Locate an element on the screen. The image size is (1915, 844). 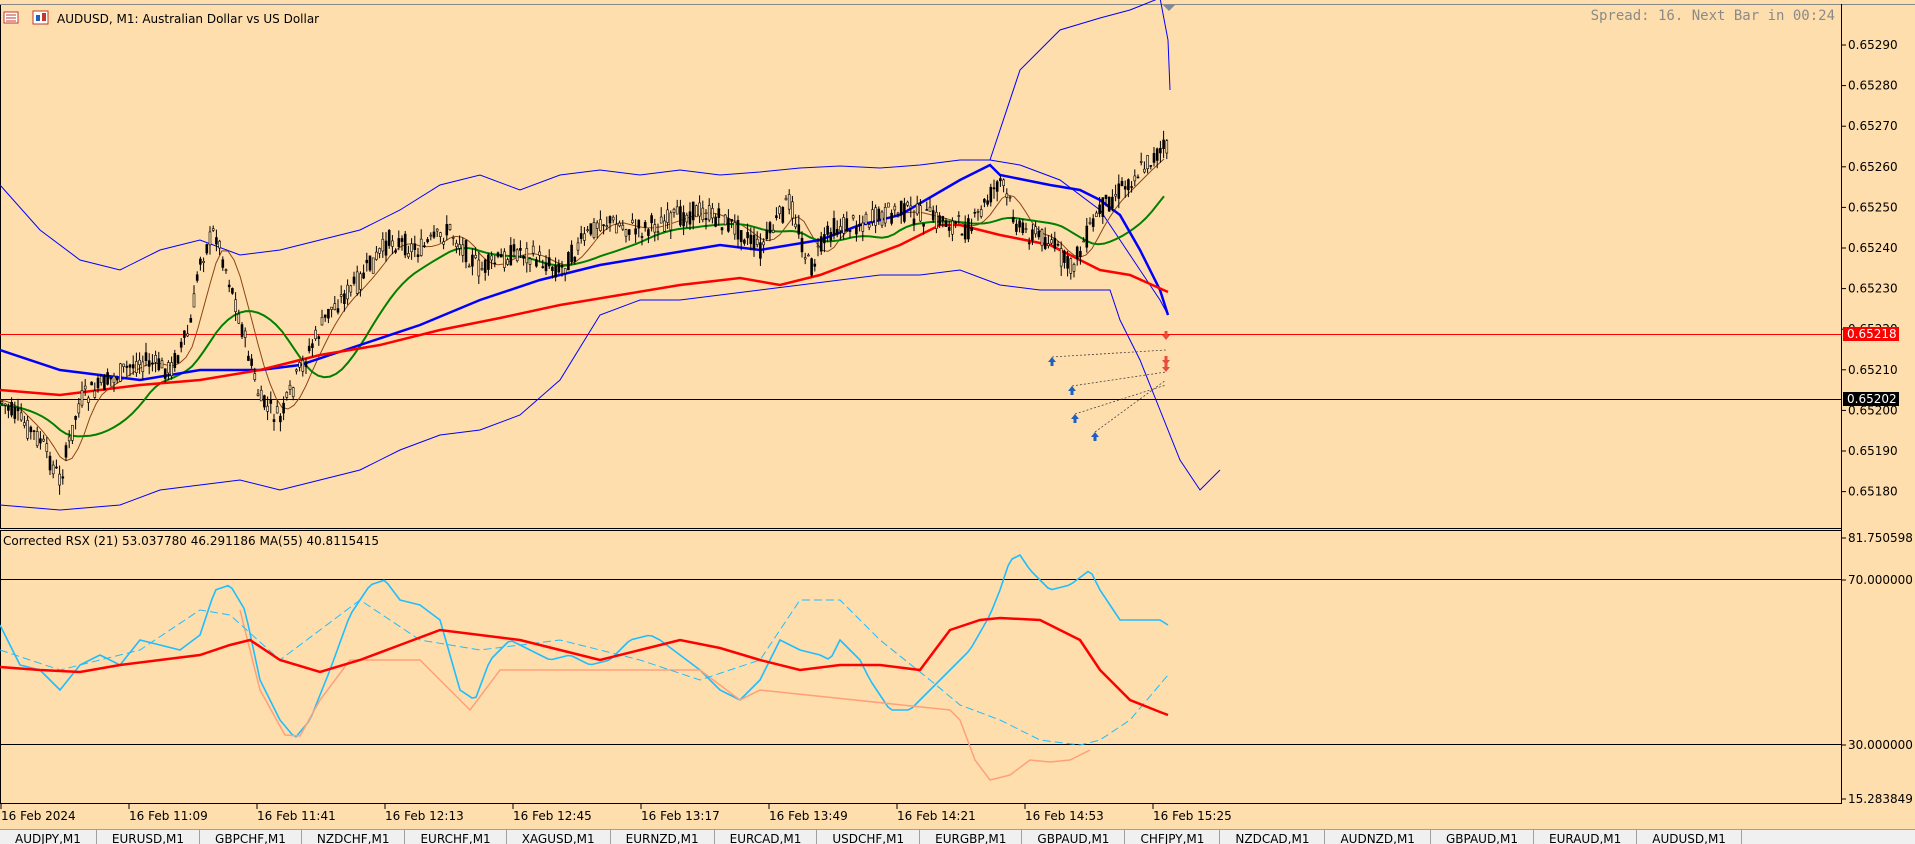
symbol-tab: AUDNZD,M1 is located at coordinates (1378, 837).